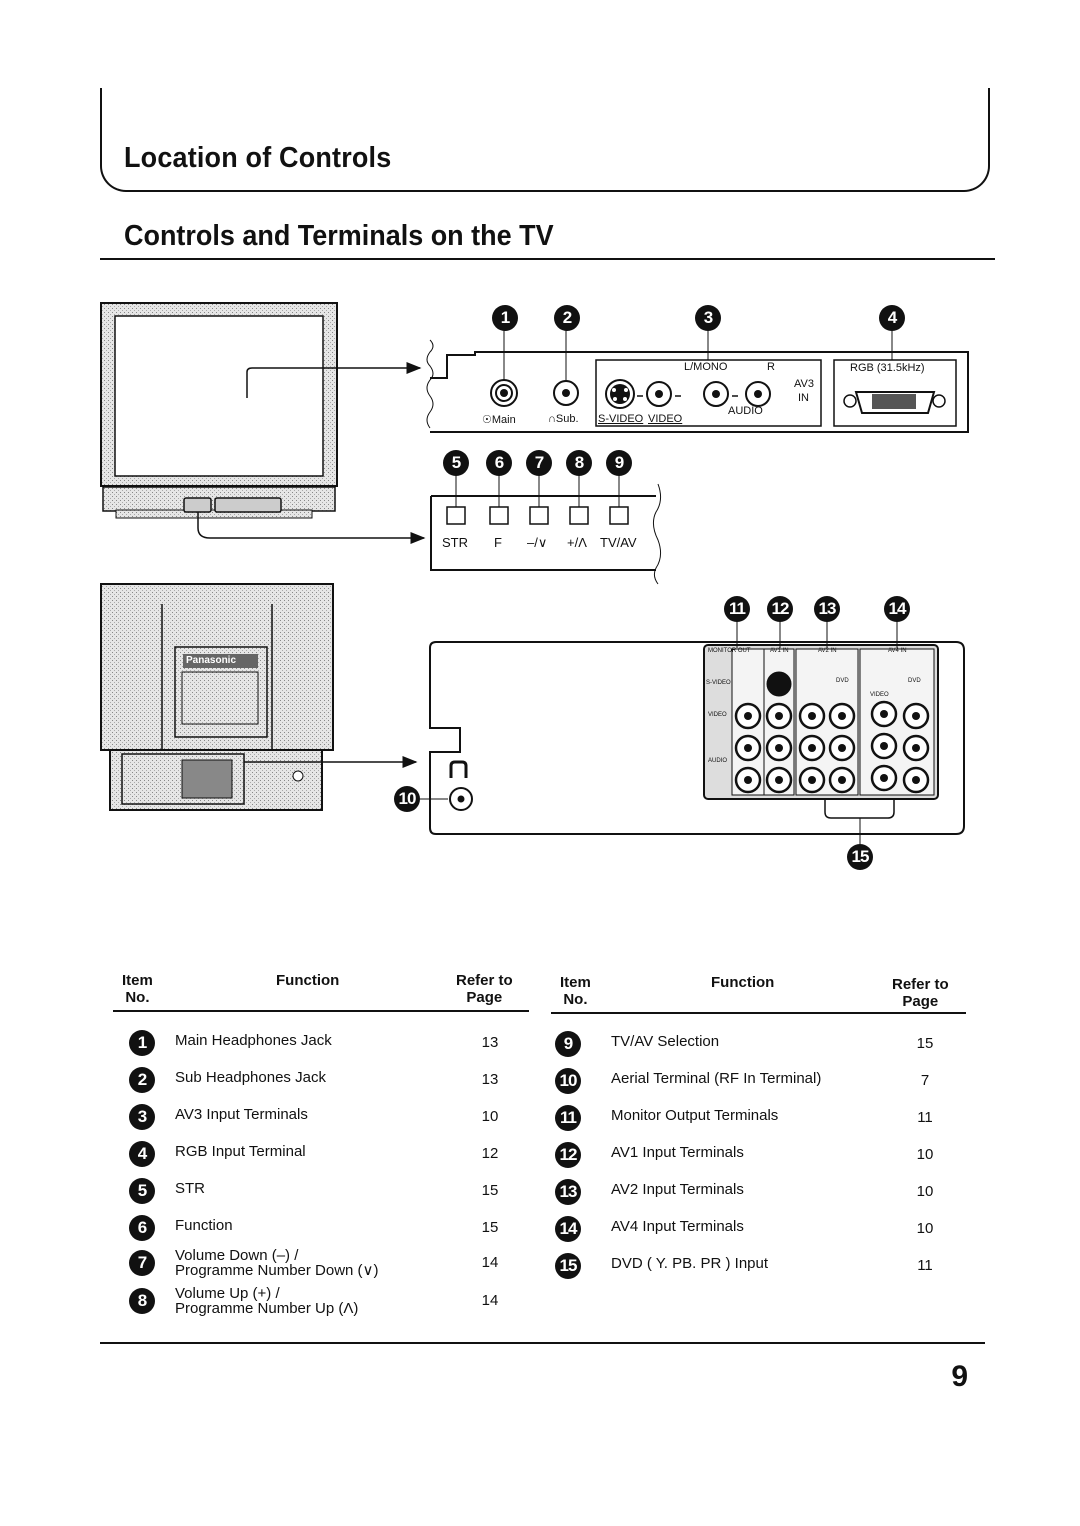 This screenshot has height=1526, width=1080. What do you see at coordinates (677, 1189) in the screenshot?
I see `function-text: AV2 Input Terminals` at bounding box center [677, 1189].